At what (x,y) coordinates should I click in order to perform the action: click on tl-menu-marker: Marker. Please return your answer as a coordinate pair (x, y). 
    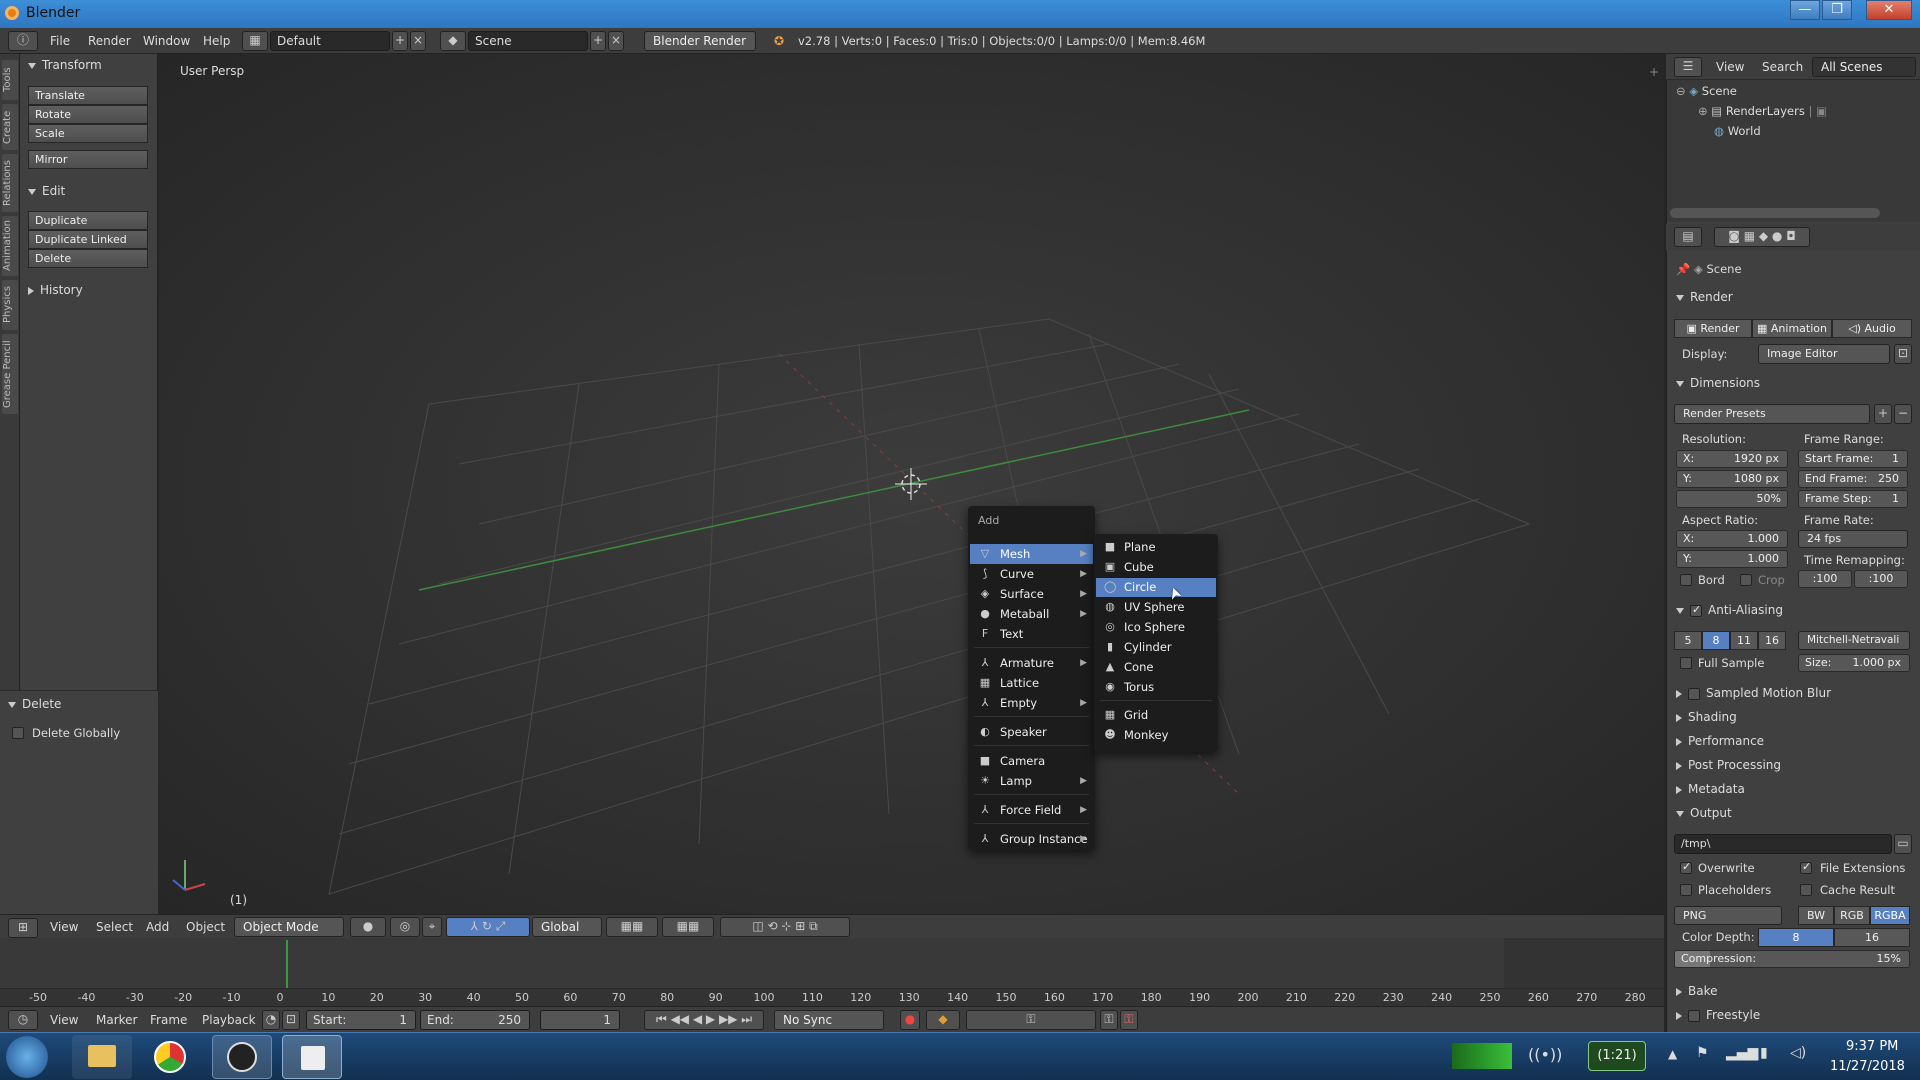
    Looking at the image, I should click on (116, 1020).